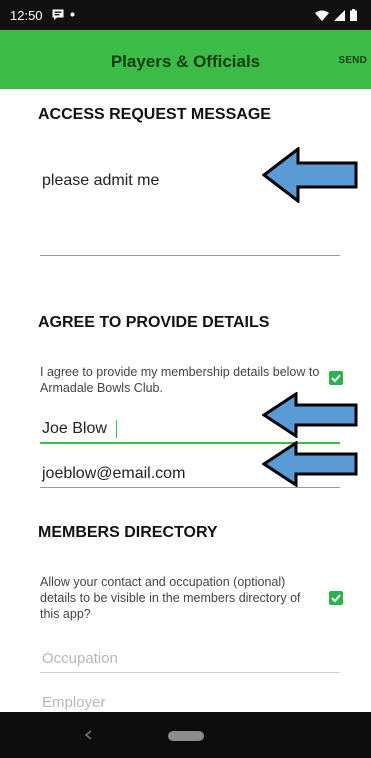 The width and height of the screenshot is (371, 758). What do you see at coordinates (128, 532) in the screenshot?
I see `members-directory-heading: MEMBERS DIRECTORY` at bounding box center [128, 532].